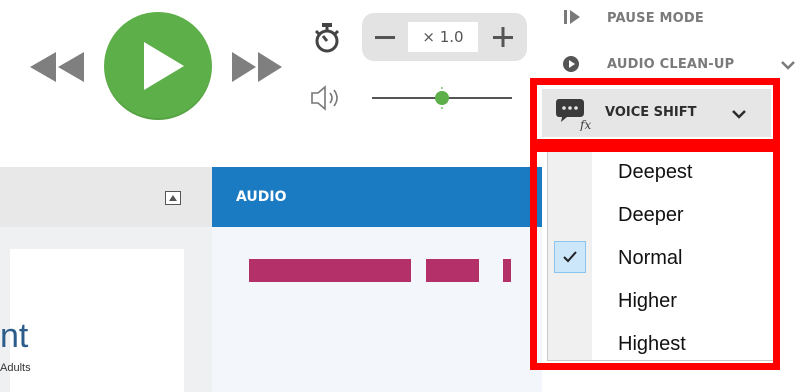 This screenshot has width=804, height=392. I want to click on playback-speed-control: × 1.0, so click(444, 37).